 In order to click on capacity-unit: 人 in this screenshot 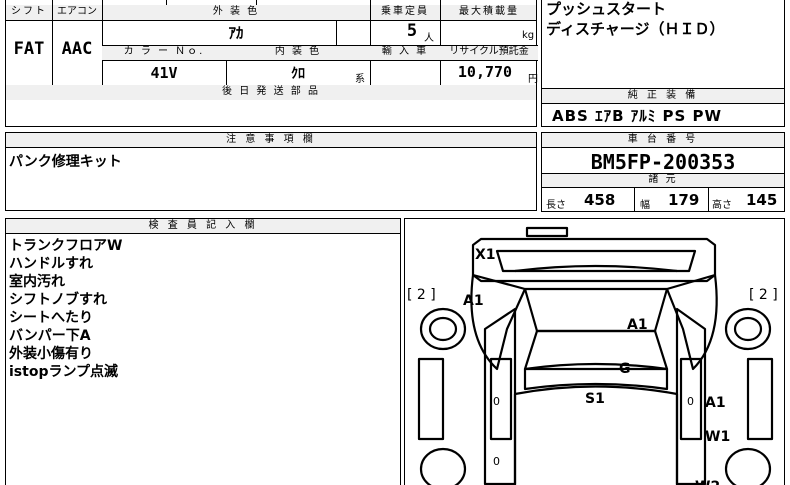, I will do `click(429, 38)`.